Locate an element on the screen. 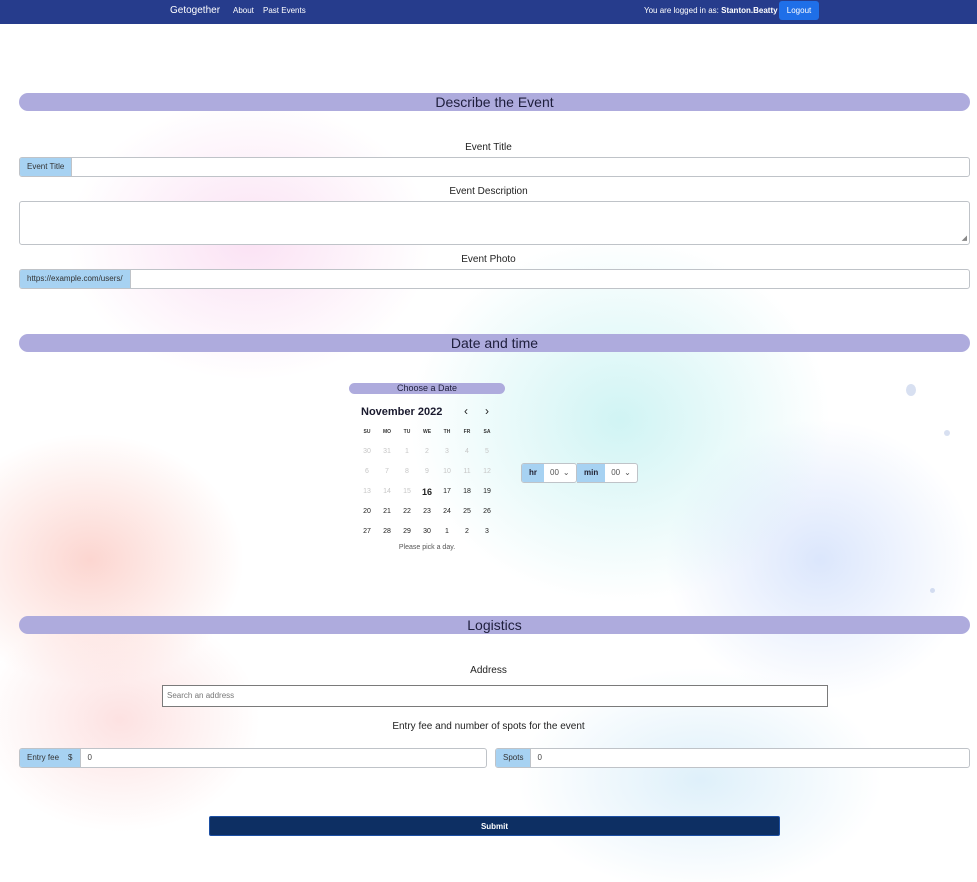 This screenshot has height=882, width=977. minute-label: min is located at coordinates (591, 473).